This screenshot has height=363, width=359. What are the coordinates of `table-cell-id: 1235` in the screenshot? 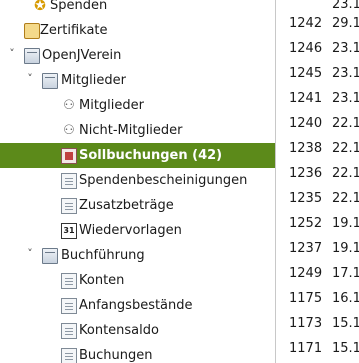 It's located at (306, 198).